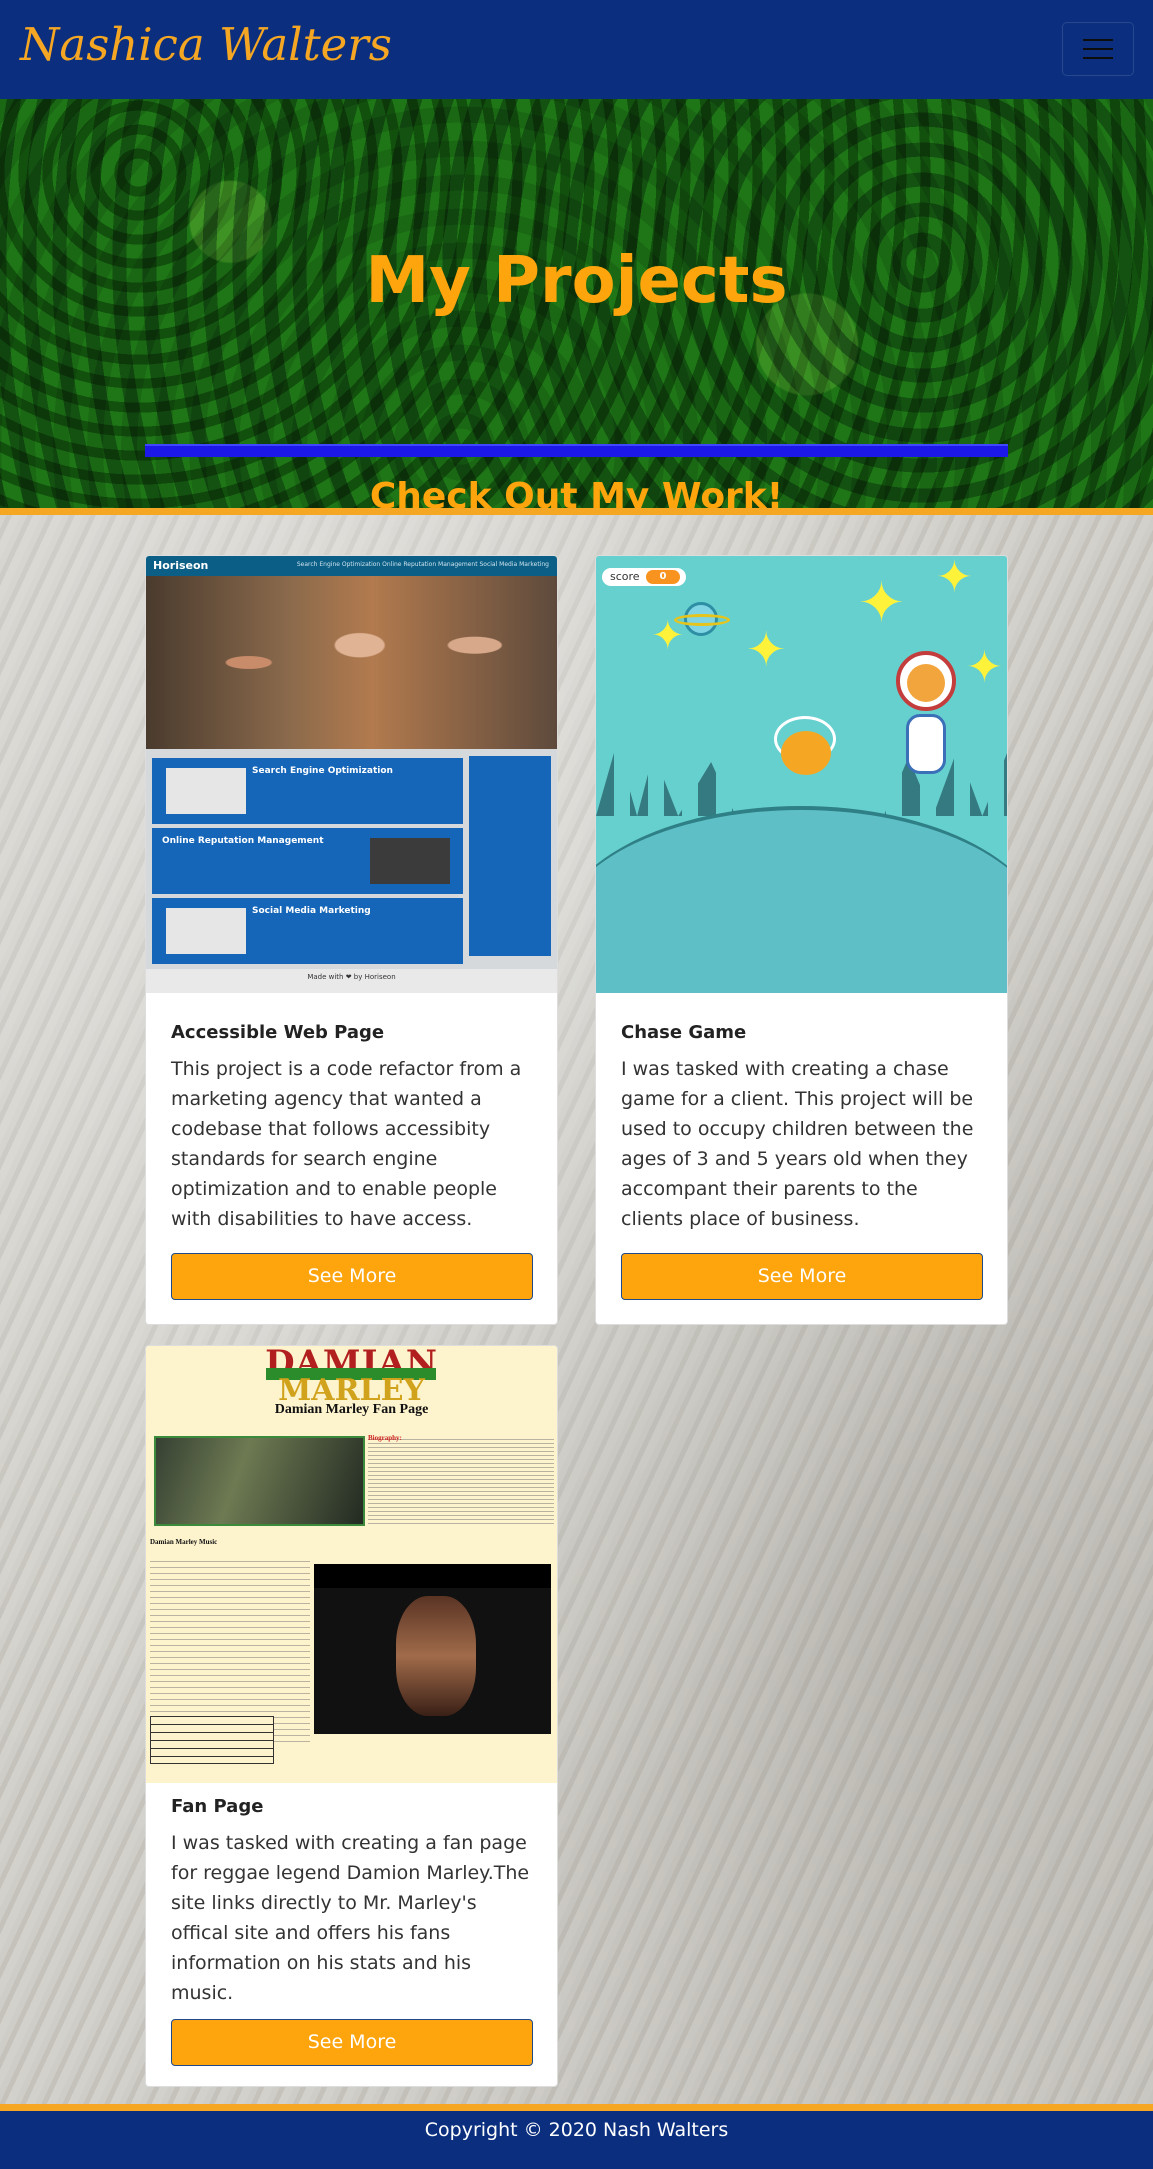 The height and width of the screenshot is (2169, 1153). What do you see at coordinates (212, 1740) in the screenshot?
I see `thumb-album-table` at bounding box center [212, 1740].